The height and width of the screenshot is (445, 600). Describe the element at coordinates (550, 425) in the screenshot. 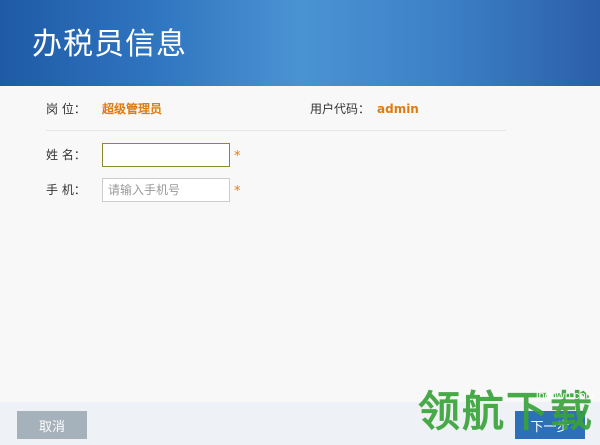

I see `next-button: 下一步` at that location.